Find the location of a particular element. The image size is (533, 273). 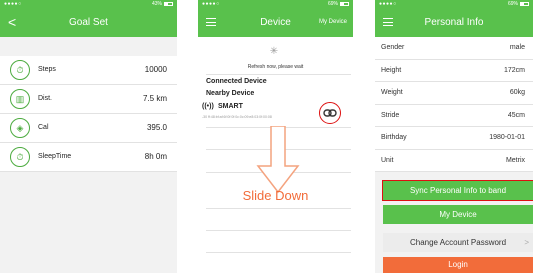

goal-label: Cal is located at coordinates (43, 127).